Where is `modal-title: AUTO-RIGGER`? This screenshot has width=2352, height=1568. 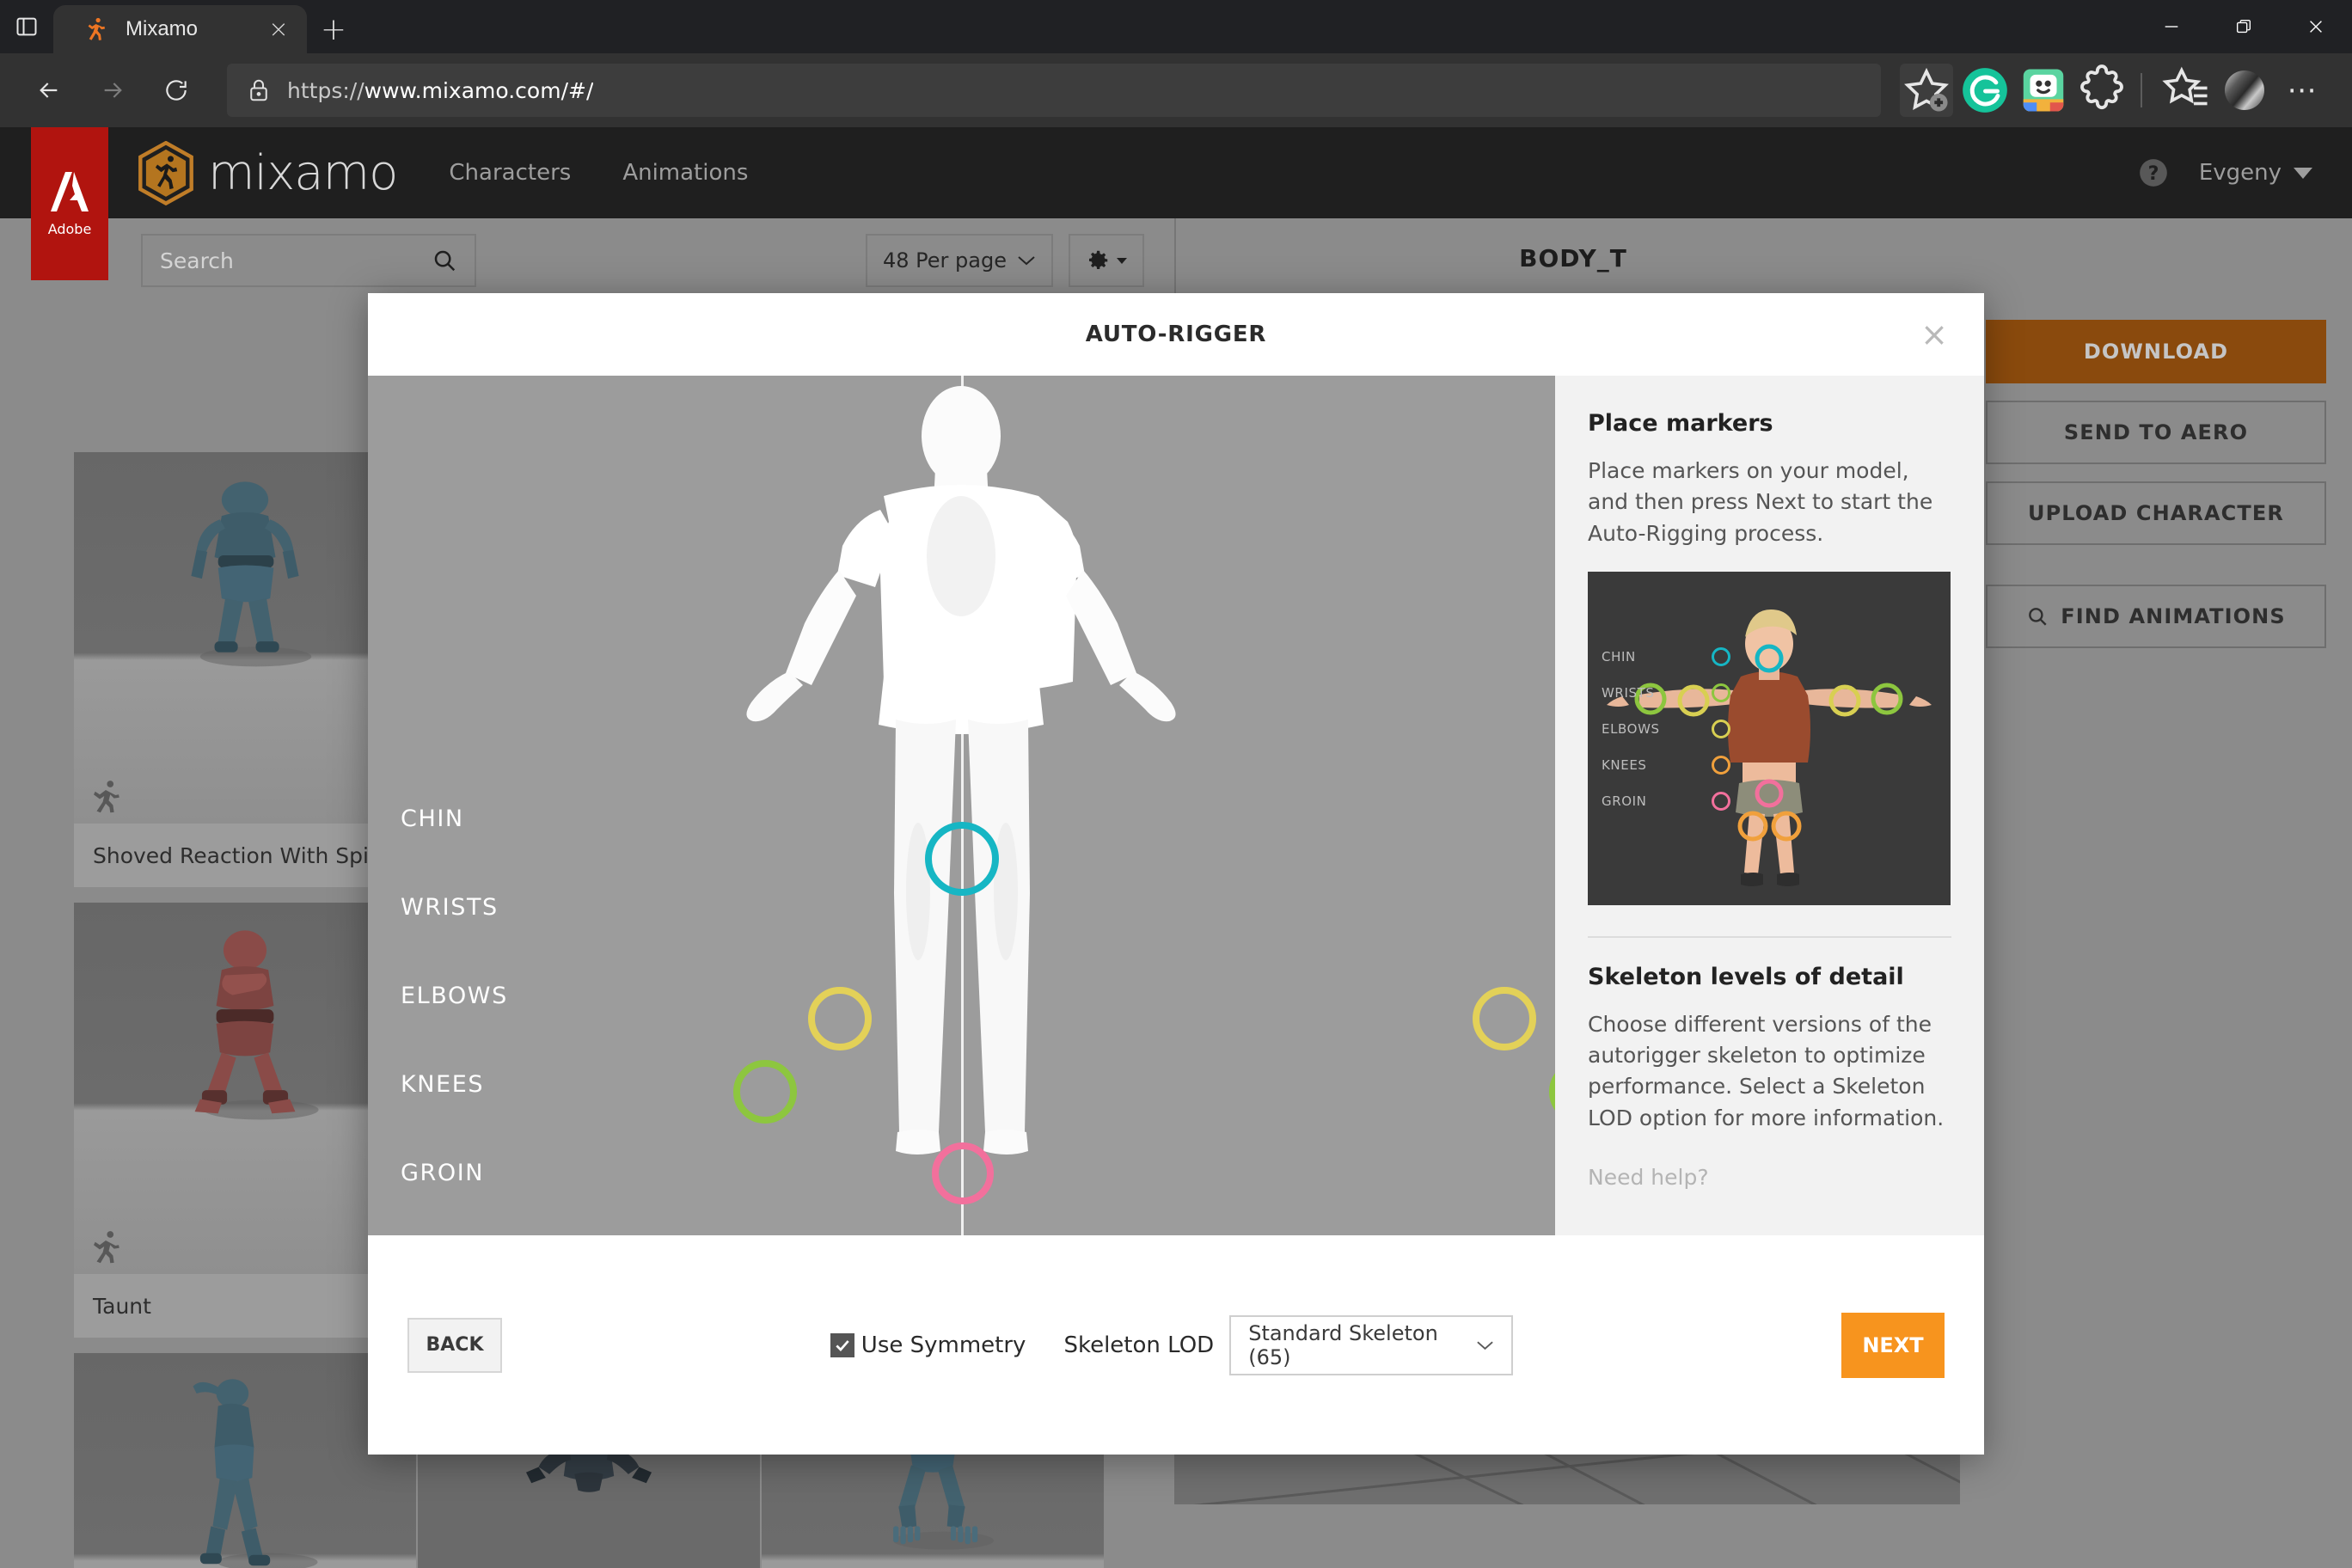
modal-title: AUTO-RIGGER is located at coordinates (1176, 334).